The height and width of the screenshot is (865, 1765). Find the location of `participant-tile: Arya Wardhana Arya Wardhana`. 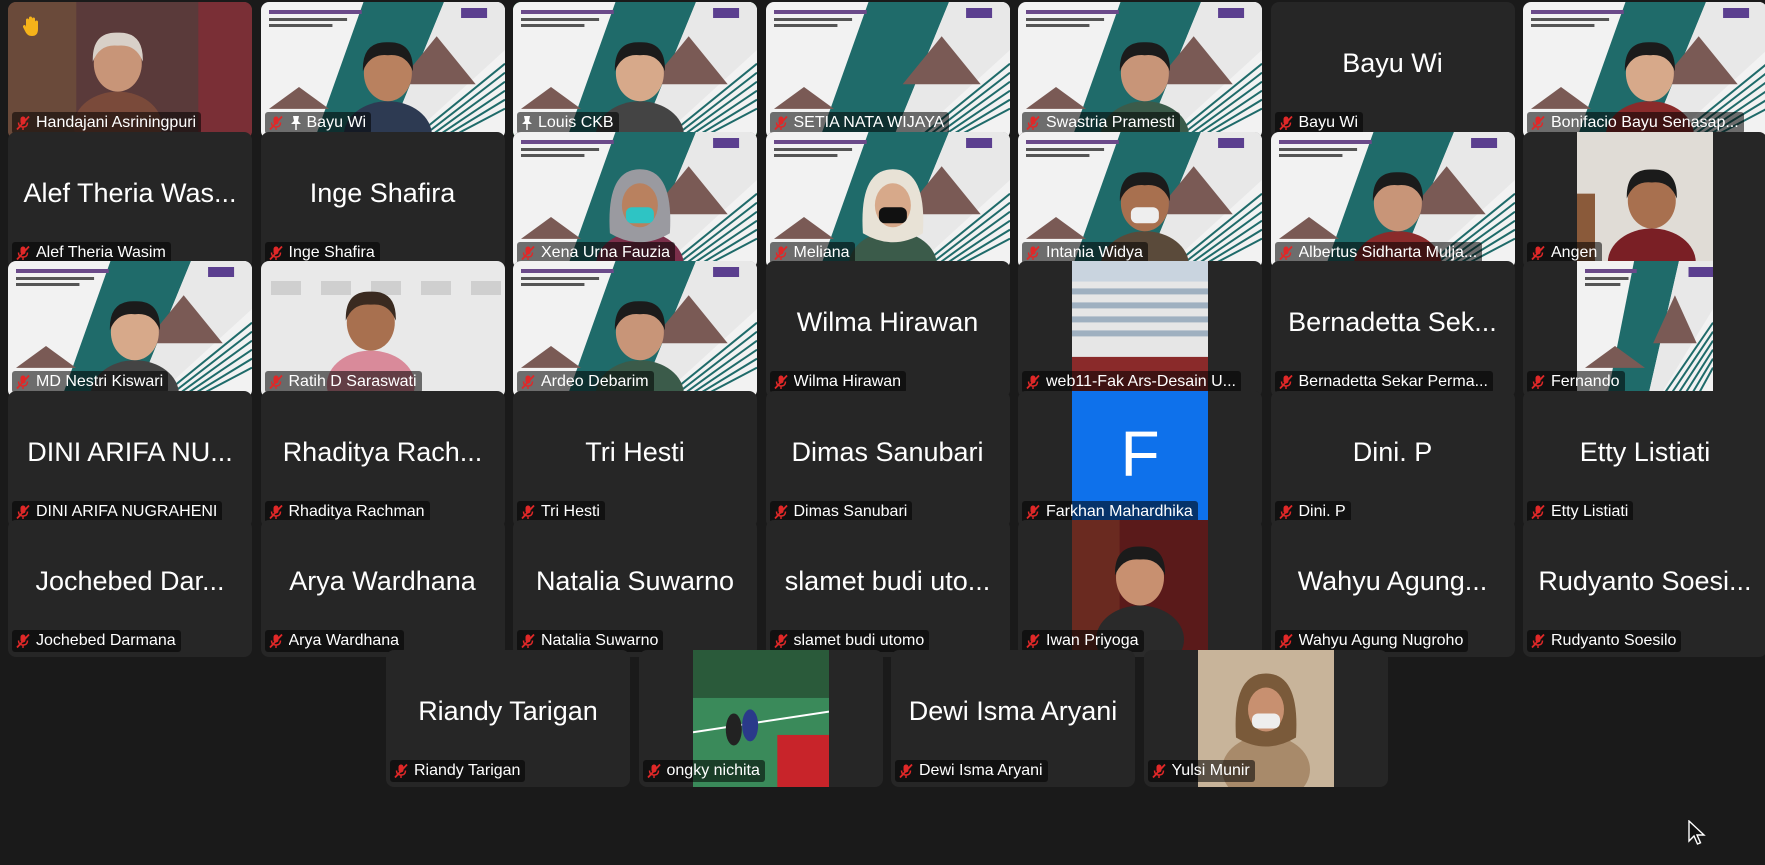

participant-tile: Arya Wardhana Arya Wardhana is located at coordinates (382, 588).